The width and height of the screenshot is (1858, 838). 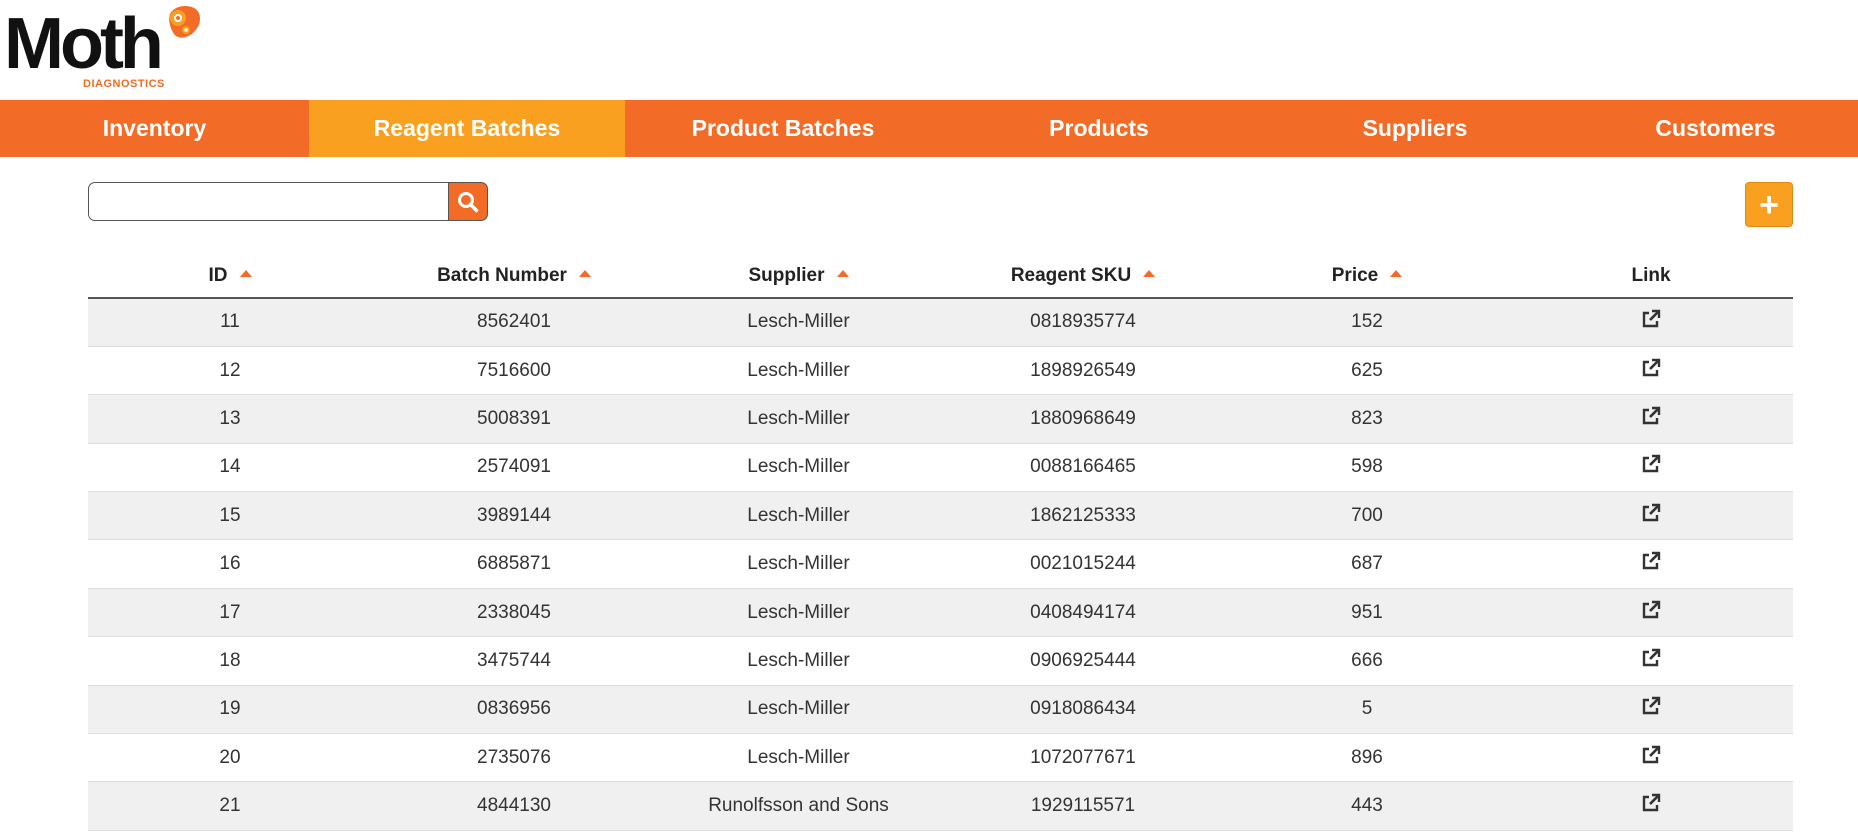 What do you see at coordinates (1083, 322) in the screenshot?
I see `cell-reagent-sku: 0818935774` at bounding box center [1083, 322].